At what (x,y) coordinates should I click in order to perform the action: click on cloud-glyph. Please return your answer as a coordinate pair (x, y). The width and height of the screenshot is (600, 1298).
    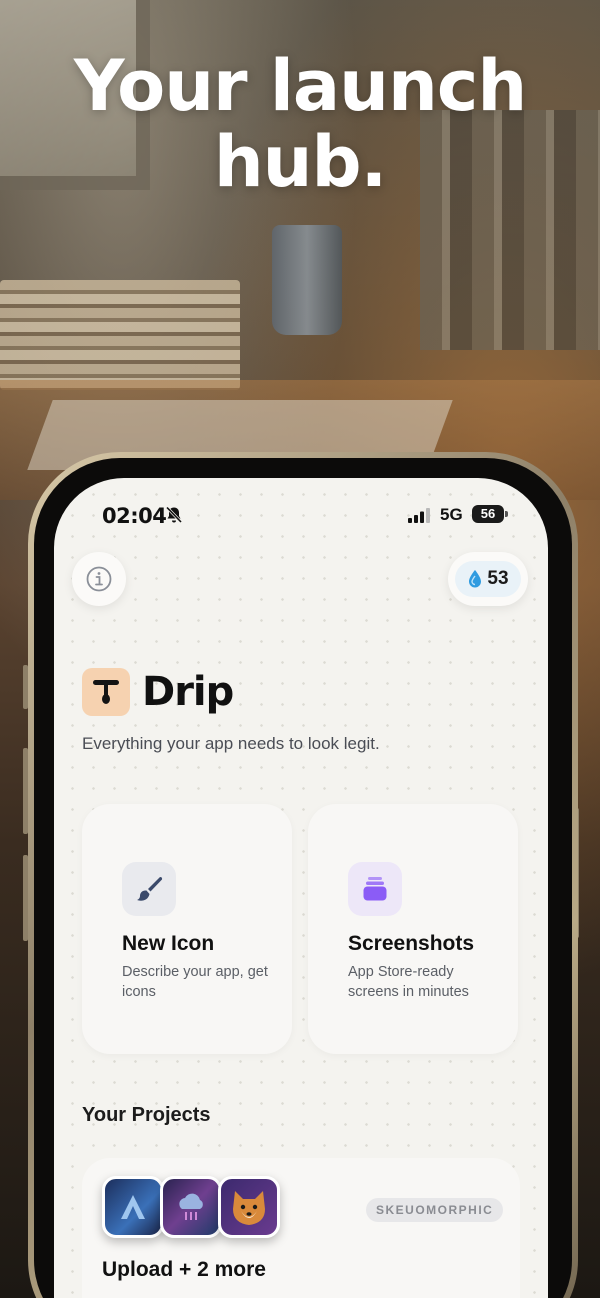
    Looking at the image, I should click on (191, 1206).